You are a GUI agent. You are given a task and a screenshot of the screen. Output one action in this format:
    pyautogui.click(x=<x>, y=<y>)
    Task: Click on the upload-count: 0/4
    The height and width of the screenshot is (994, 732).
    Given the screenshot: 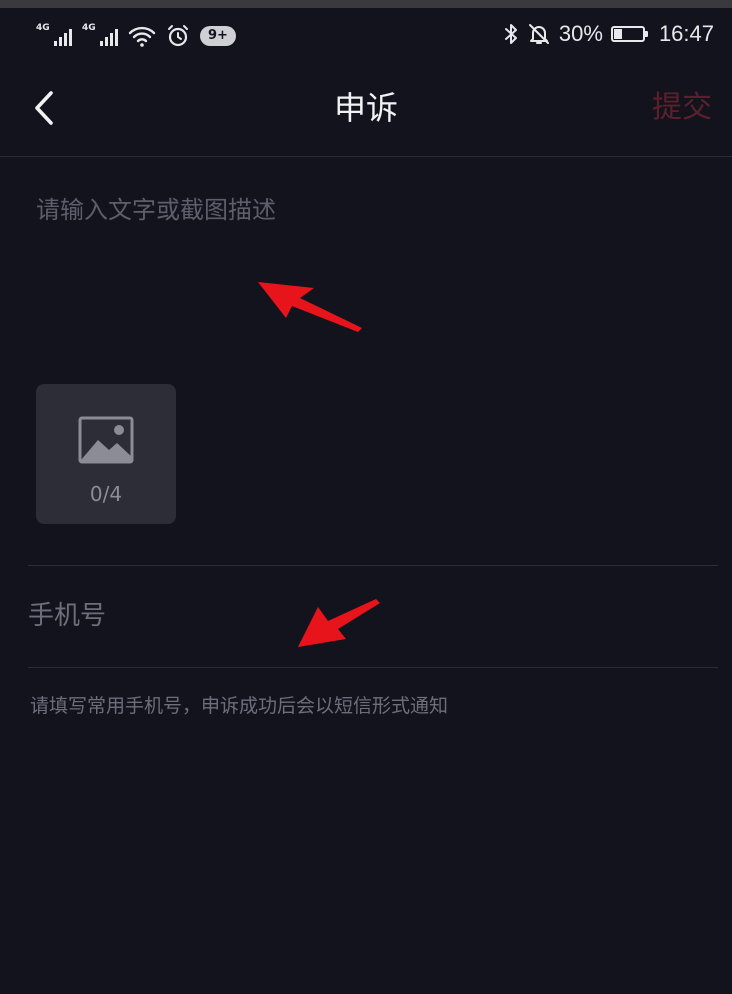 What is the action you would take?
    pyautogui.click(x=106, y=494)
    